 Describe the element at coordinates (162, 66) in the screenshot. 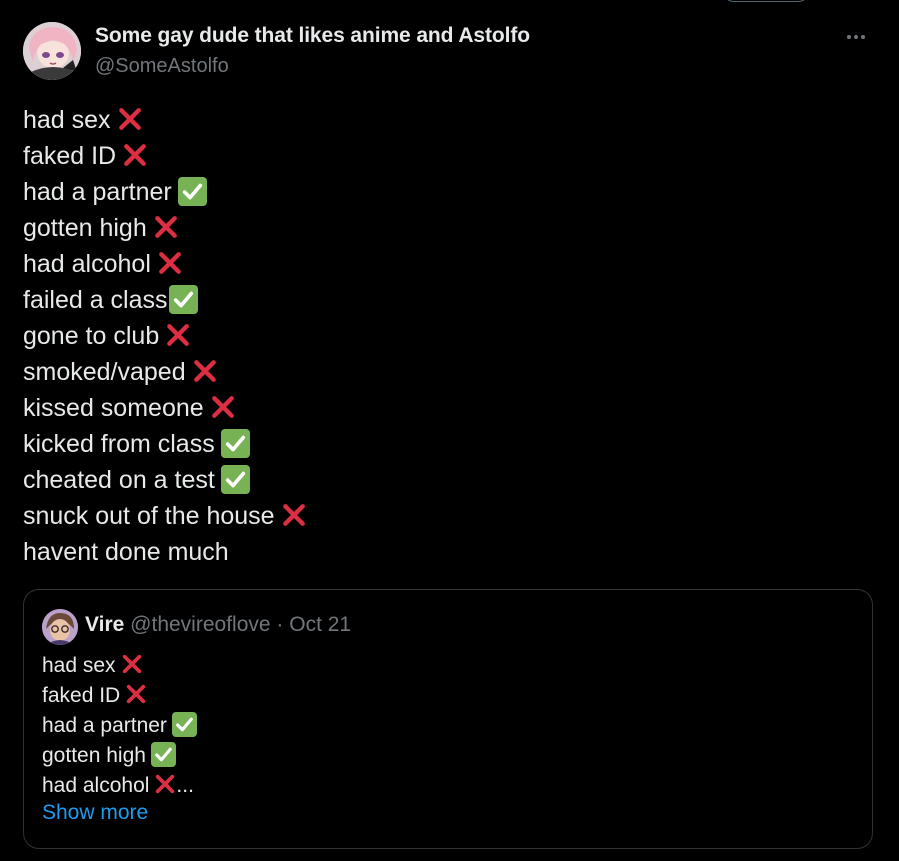

I see `author-handle: @SomeAstolfo` at that location.